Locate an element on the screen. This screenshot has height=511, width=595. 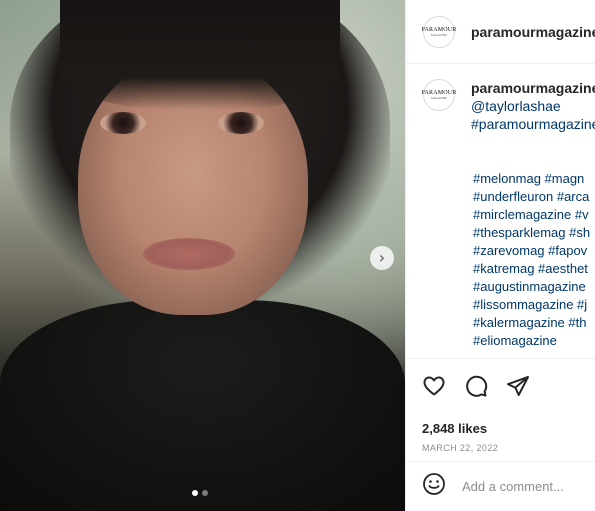
heart-icon is located at coordinates (434, 386).